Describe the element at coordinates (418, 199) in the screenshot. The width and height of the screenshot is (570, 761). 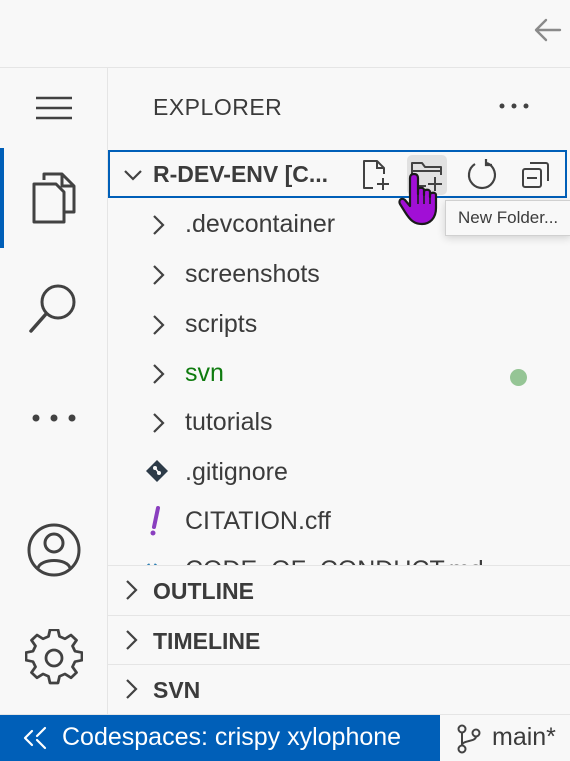
I see `hand-cursor-icon` at that location.